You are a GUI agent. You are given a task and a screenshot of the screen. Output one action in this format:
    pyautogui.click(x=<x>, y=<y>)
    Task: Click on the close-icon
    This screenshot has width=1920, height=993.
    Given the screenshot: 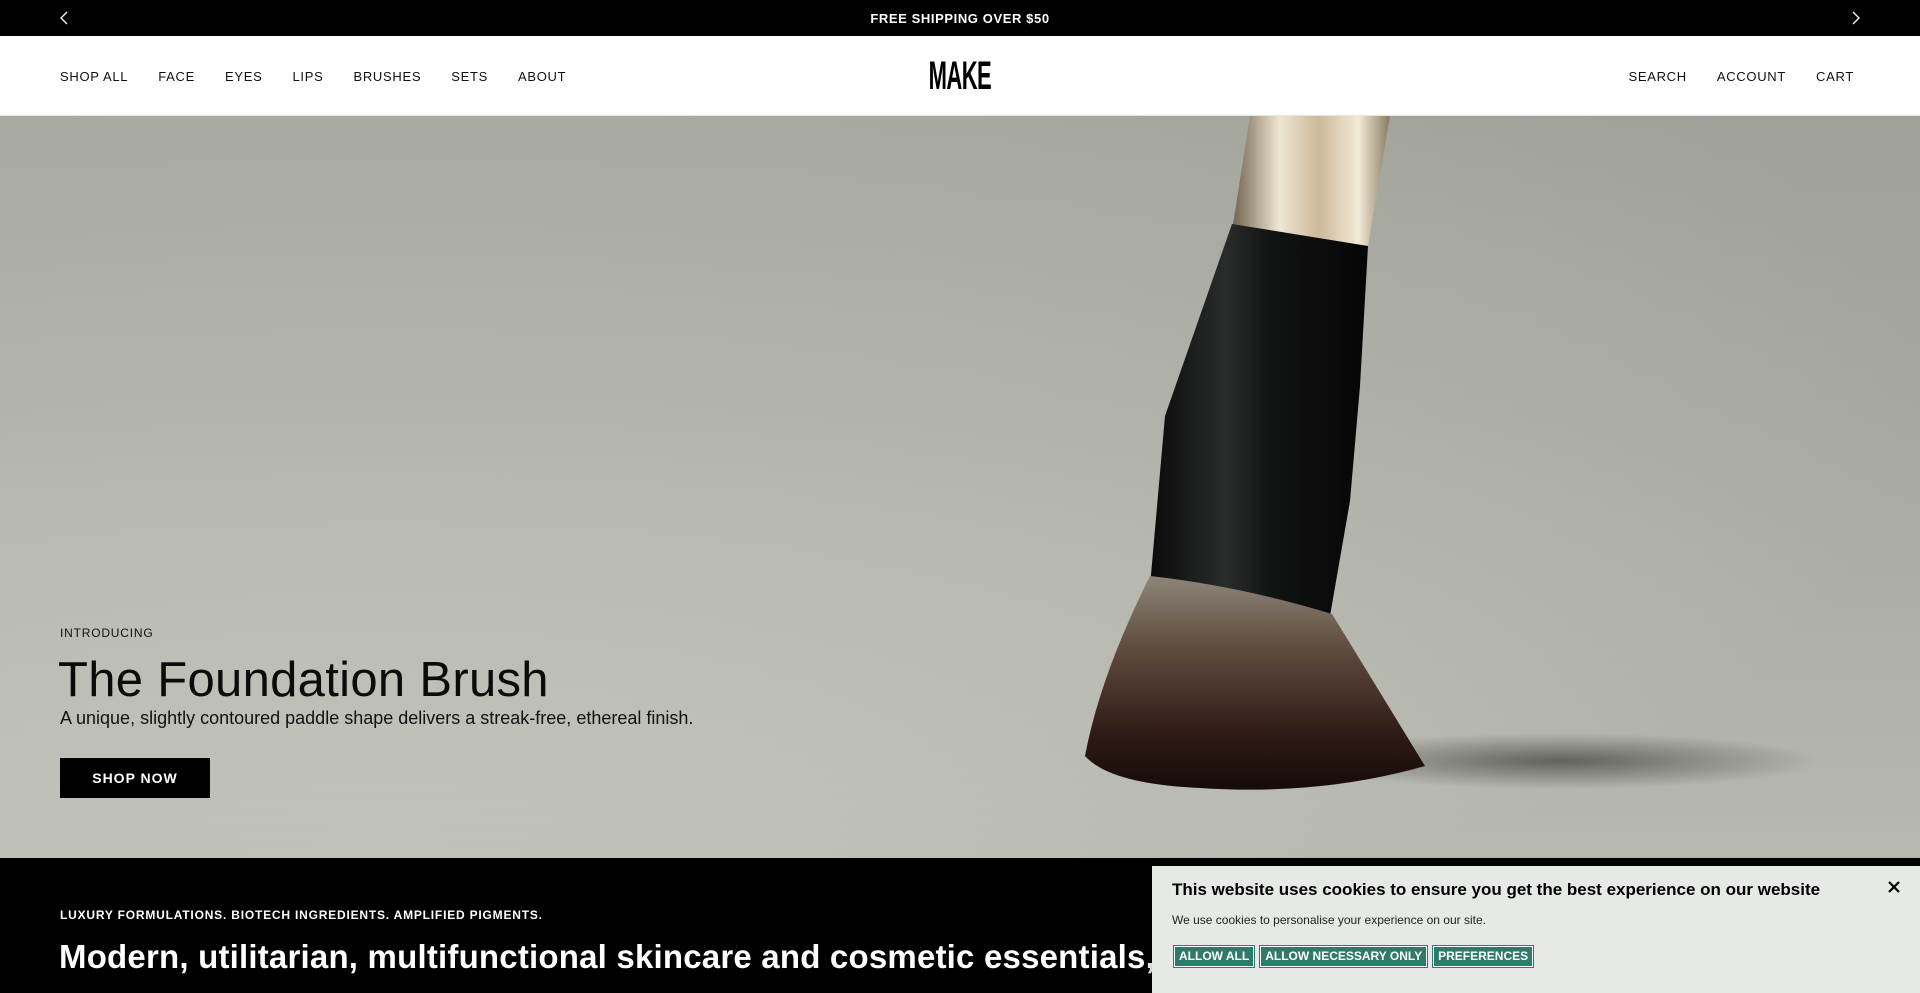 What is the action you would take?
    pyautogui.click(x=1894, y=887)
    